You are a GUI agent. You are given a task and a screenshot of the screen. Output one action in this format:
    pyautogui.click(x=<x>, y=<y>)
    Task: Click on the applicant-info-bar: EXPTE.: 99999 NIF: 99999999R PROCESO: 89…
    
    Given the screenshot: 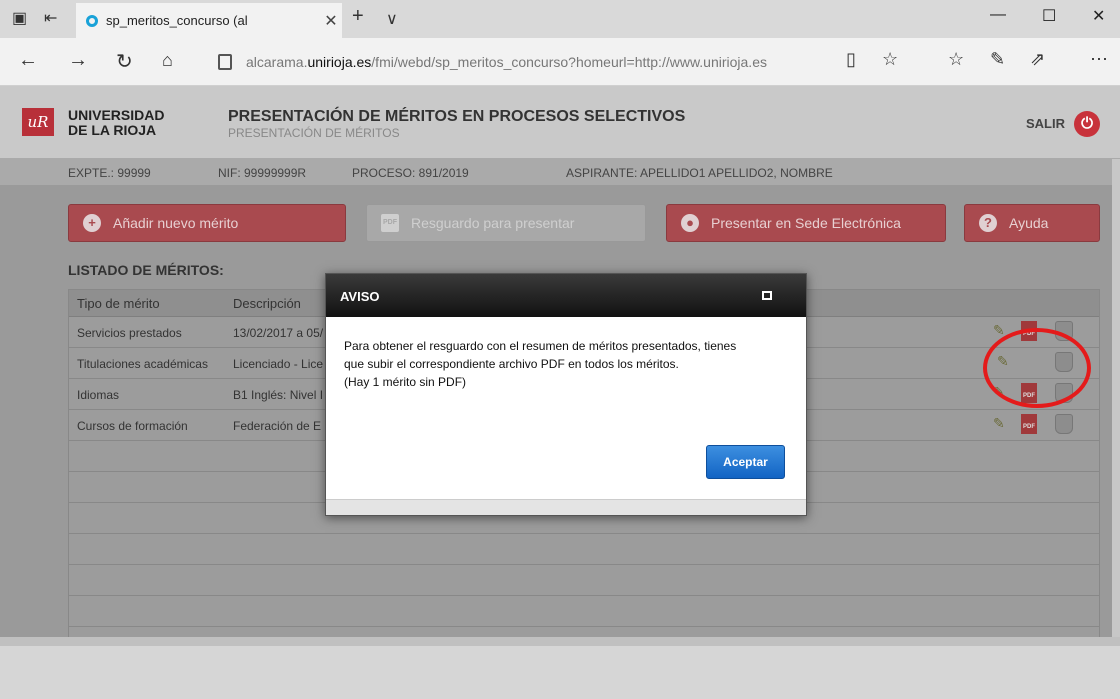 What is the action you would take?
    pyautogui.click(x=556, y=172)
    